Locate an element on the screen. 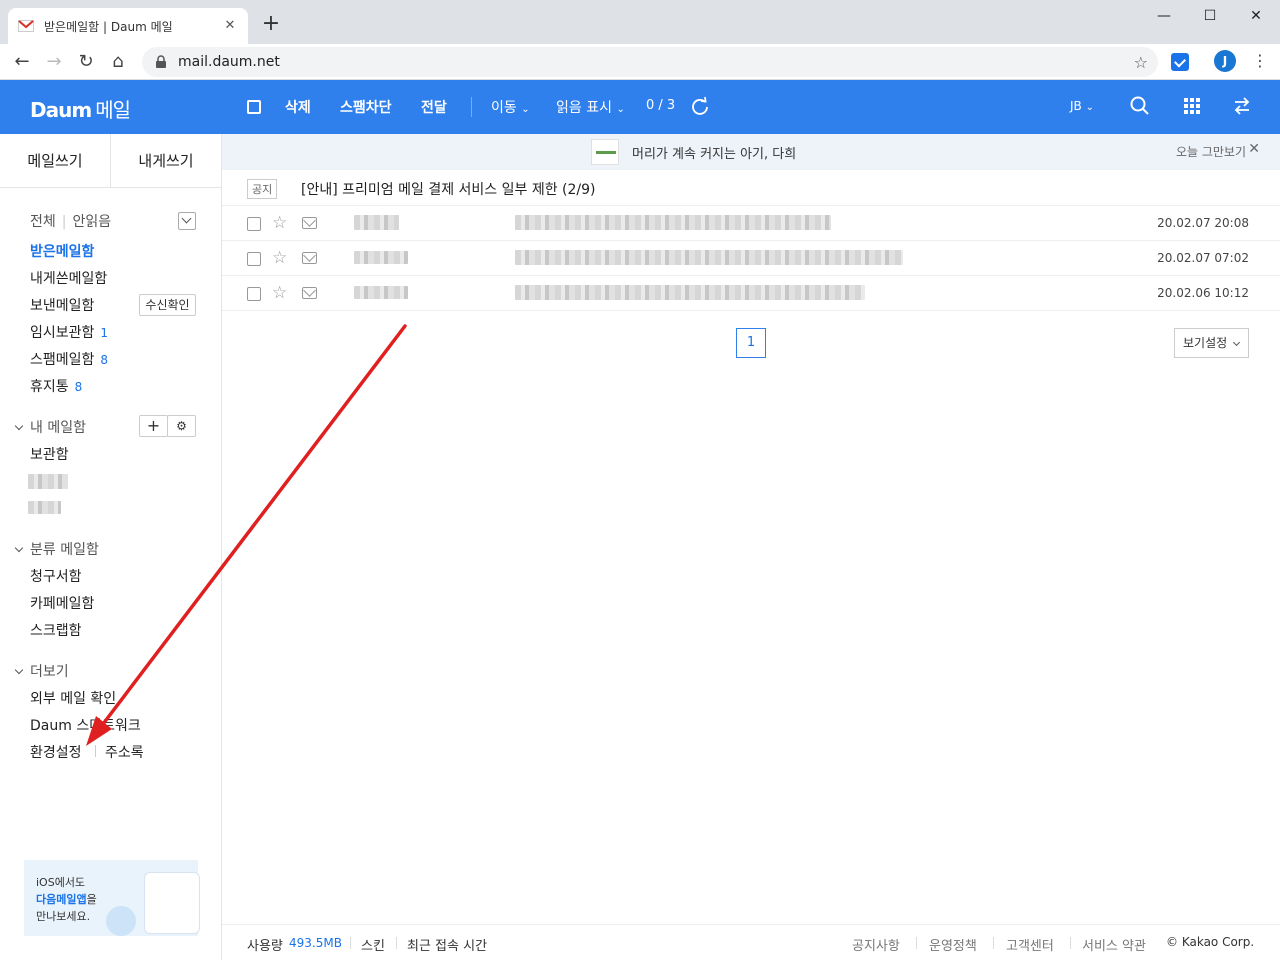  filter-all: 전체 is located at coordinates (43, 222).